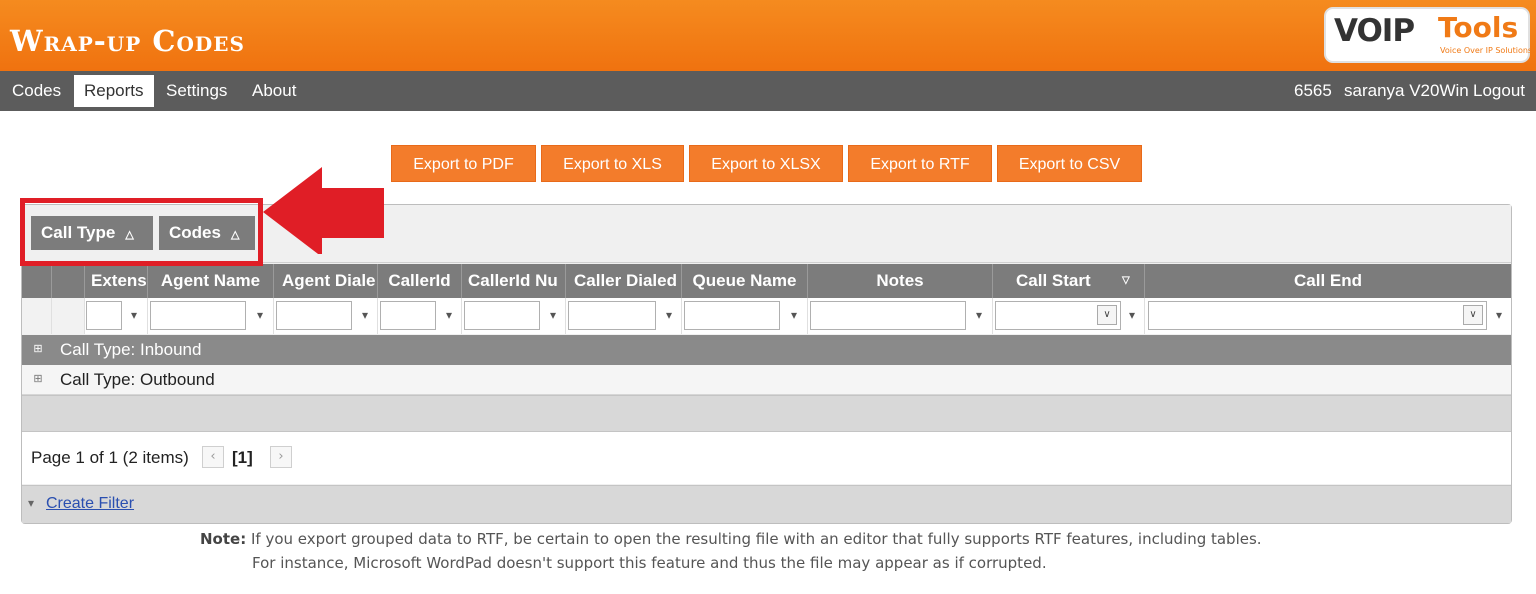 This screenshot has width=1536, height=594. Describe the element at coordinates (314, 315) in the screenshot. I see `filter-input-agent-dialed` at that location.